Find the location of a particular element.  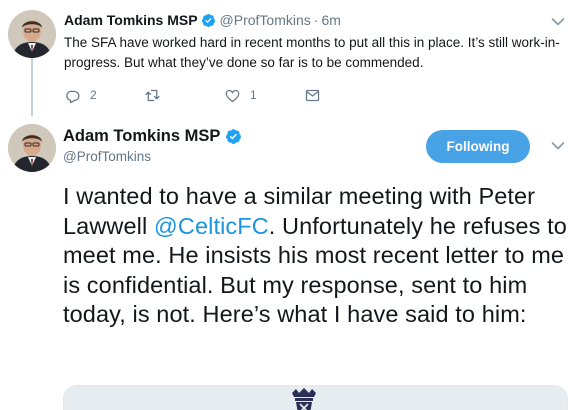

like-count: 1 is located at coordinates (253, 95).